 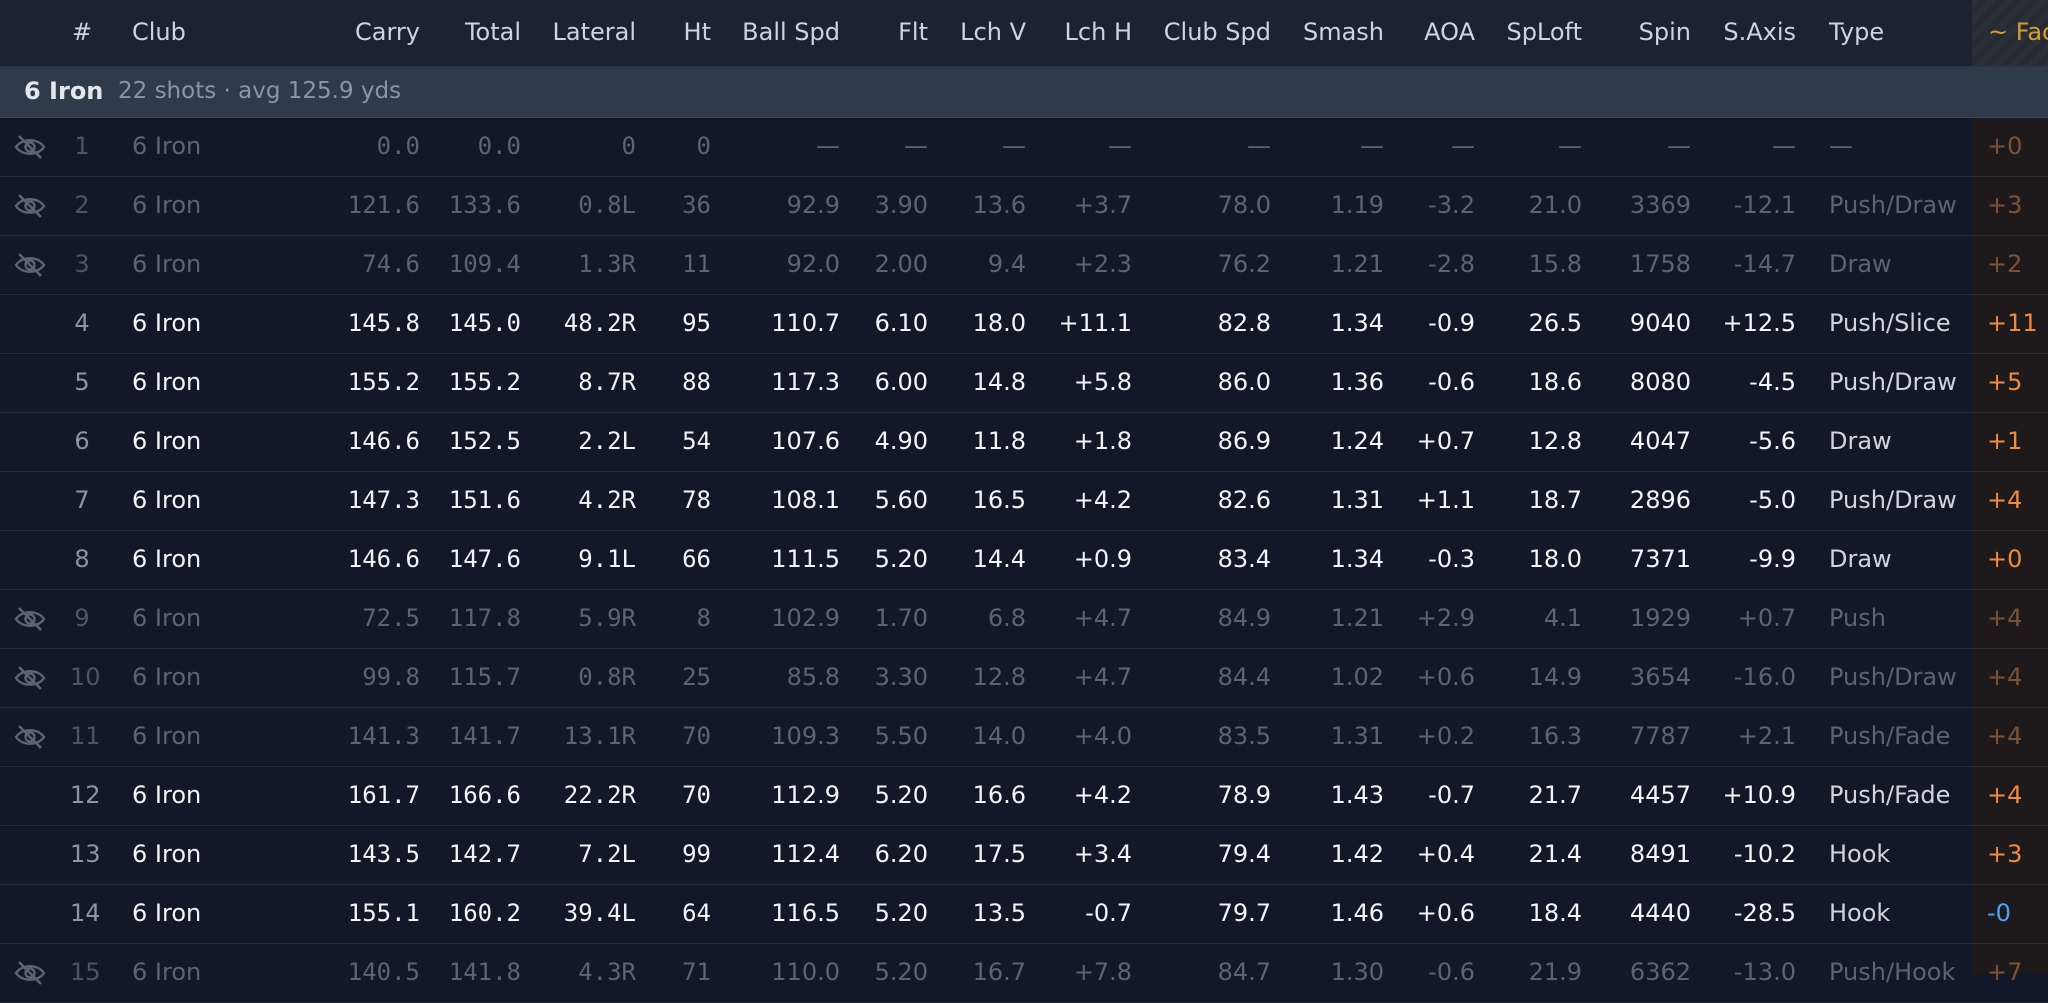 I want to click on club-group-header: 6 Iron 22 shots · avg 125.9 yds, so click(x=1024, y=92).